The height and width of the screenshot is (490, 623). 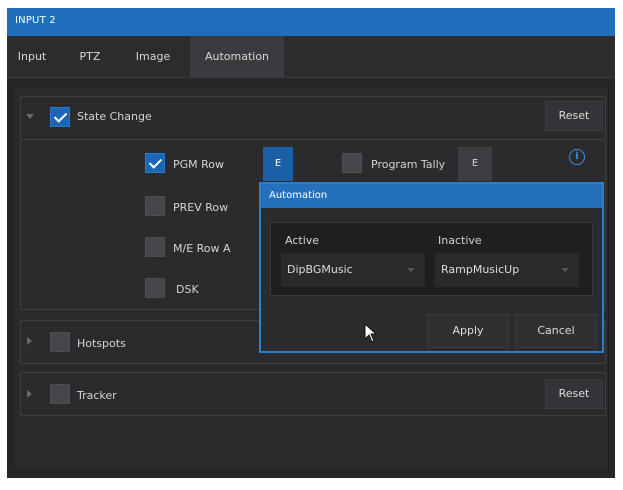 What do you see at coordinates (431, 196) in the screenshot?
I see `automation-dialog-title: Automation` at bounding box center [431, 196].